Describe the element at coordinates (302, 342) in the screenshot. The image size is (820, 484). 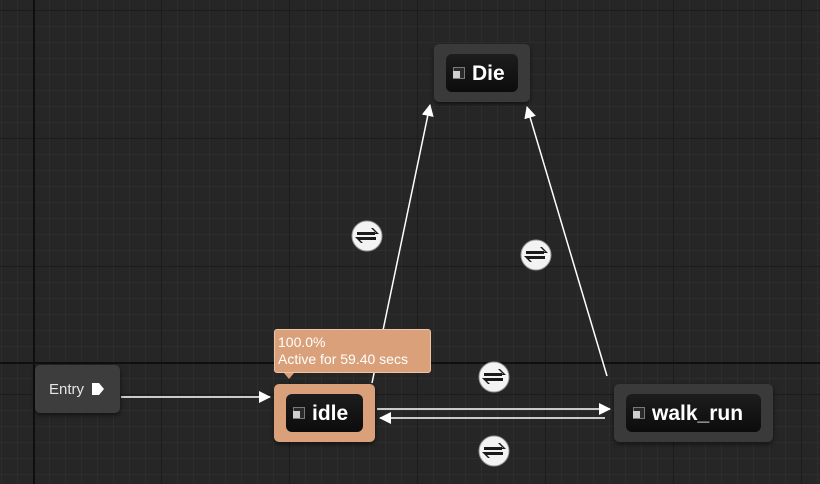
I see `state-weight-text: 100.0%` at that location.